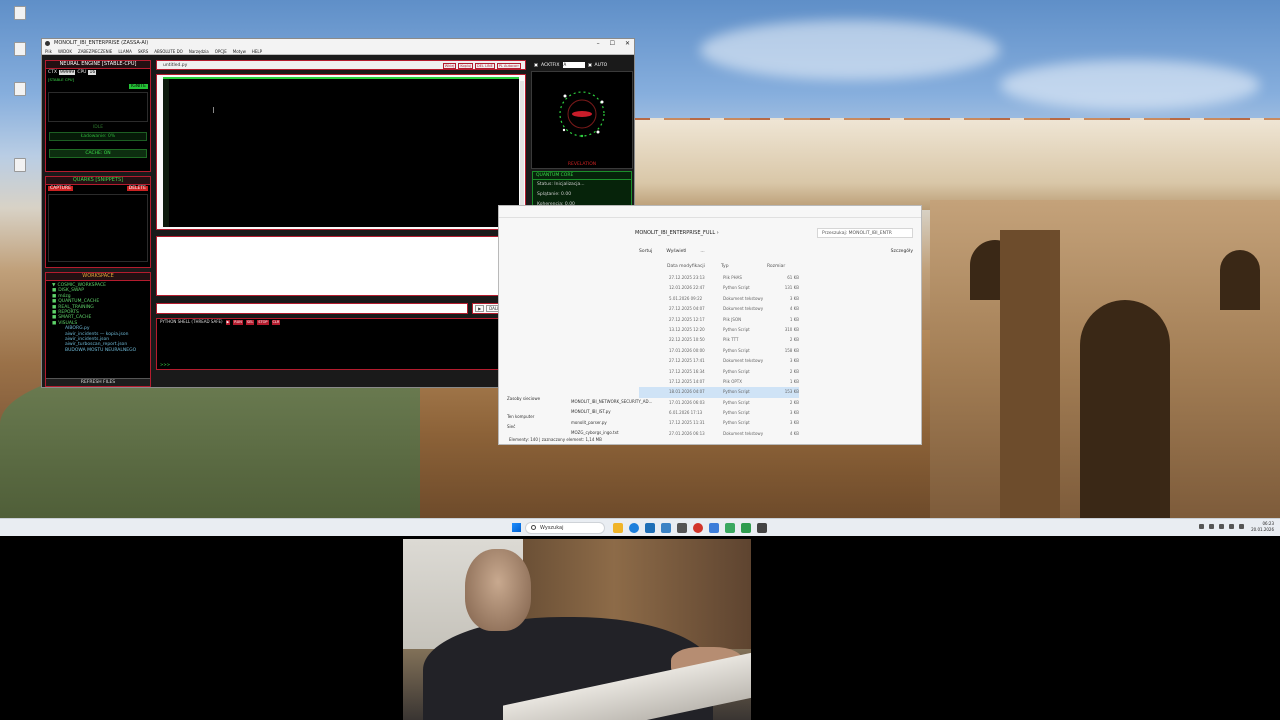 The image size is (1280, 720). I want to click on close-button: ✕, so click(627, 43).